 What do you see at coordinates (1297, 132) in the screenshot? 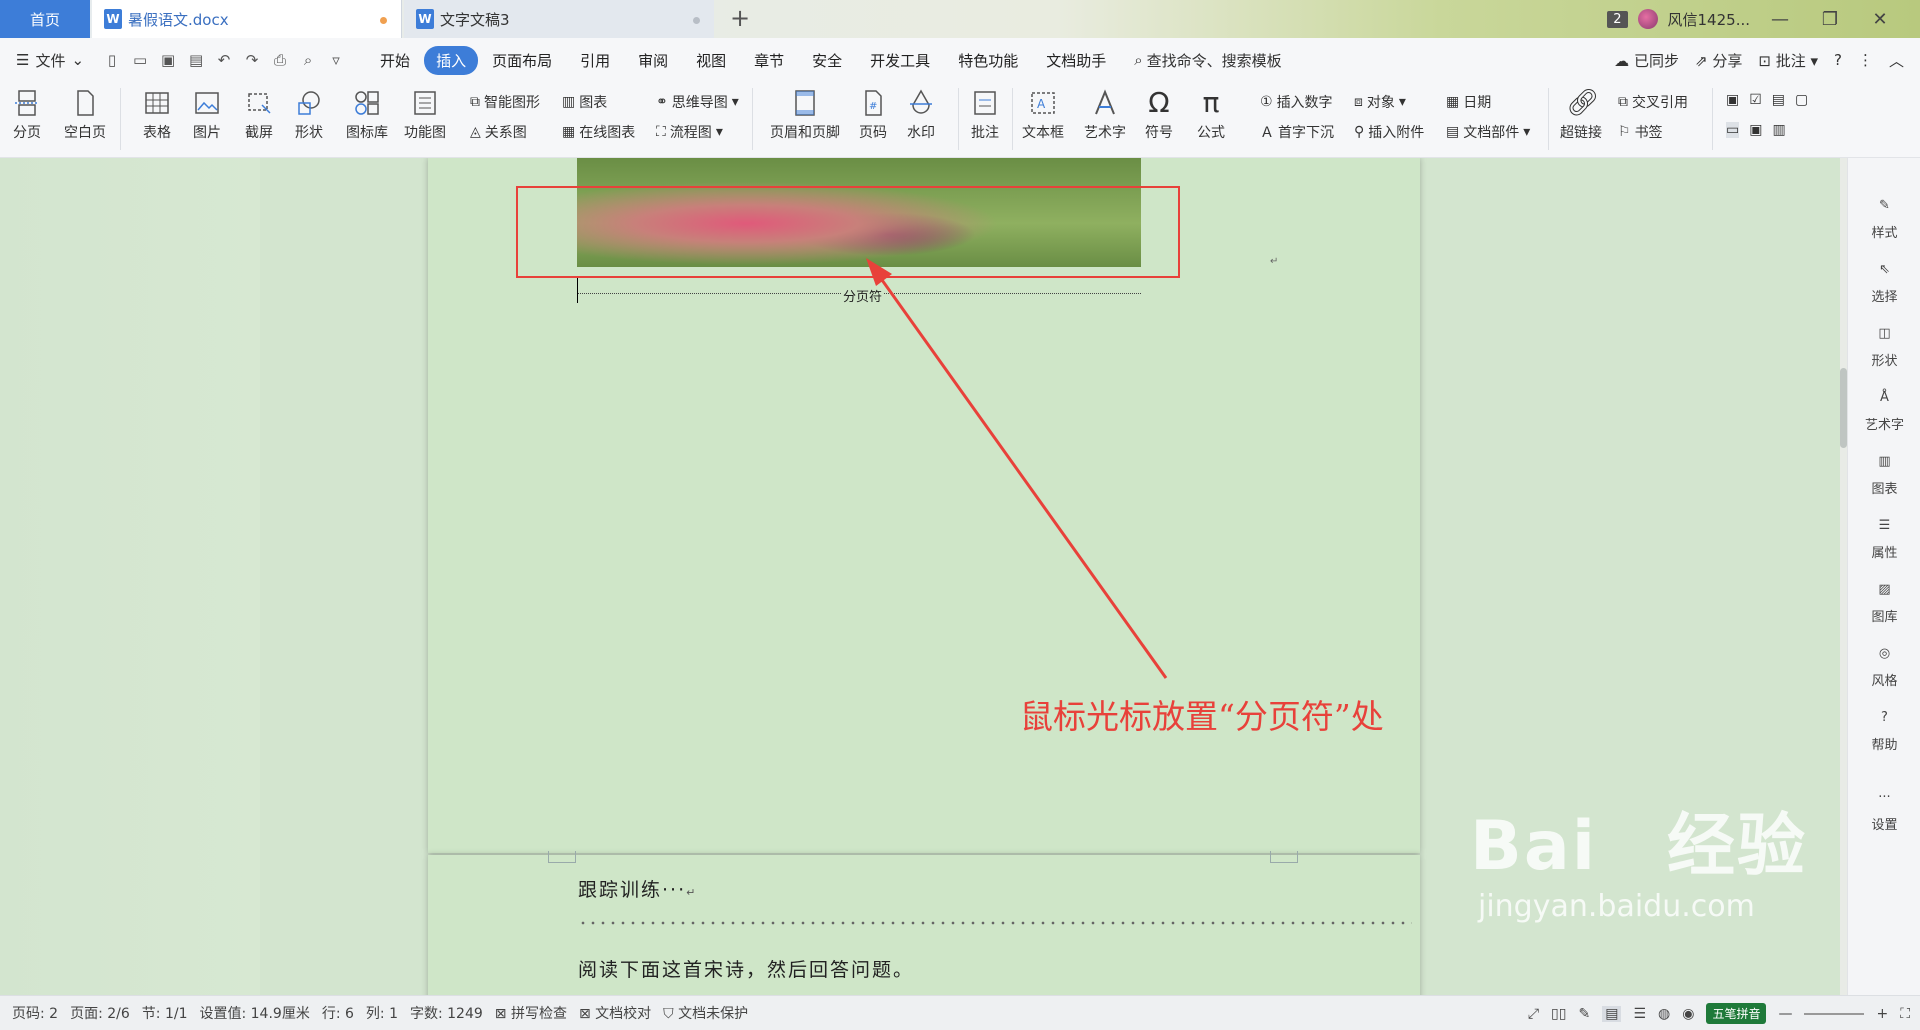
I see `drop-cap-button: Ａ 首字下沉` at bounding box center [1297, 132].